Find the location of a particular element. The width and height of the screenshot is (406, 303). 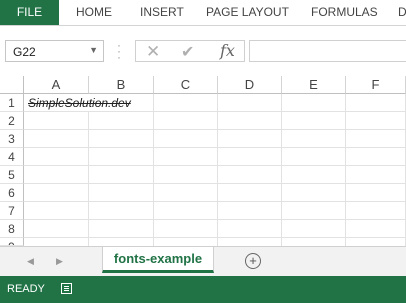

cell-c6 is located at coordinates (186, 193).